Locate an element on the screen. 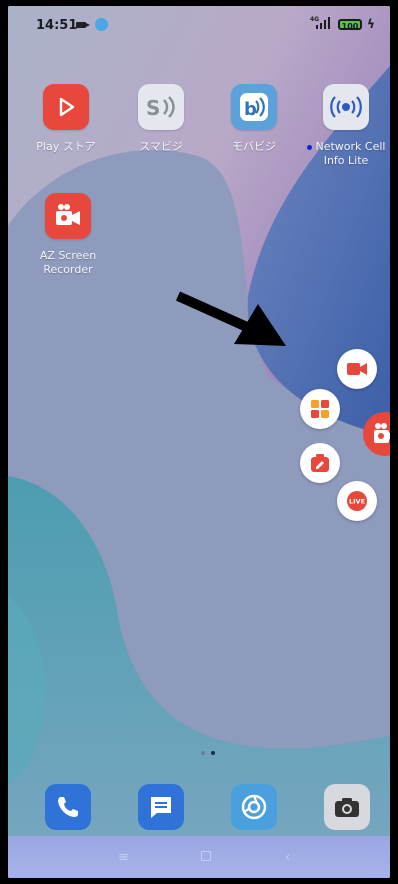  network-cell-icon is located at coordinates (346, 107).